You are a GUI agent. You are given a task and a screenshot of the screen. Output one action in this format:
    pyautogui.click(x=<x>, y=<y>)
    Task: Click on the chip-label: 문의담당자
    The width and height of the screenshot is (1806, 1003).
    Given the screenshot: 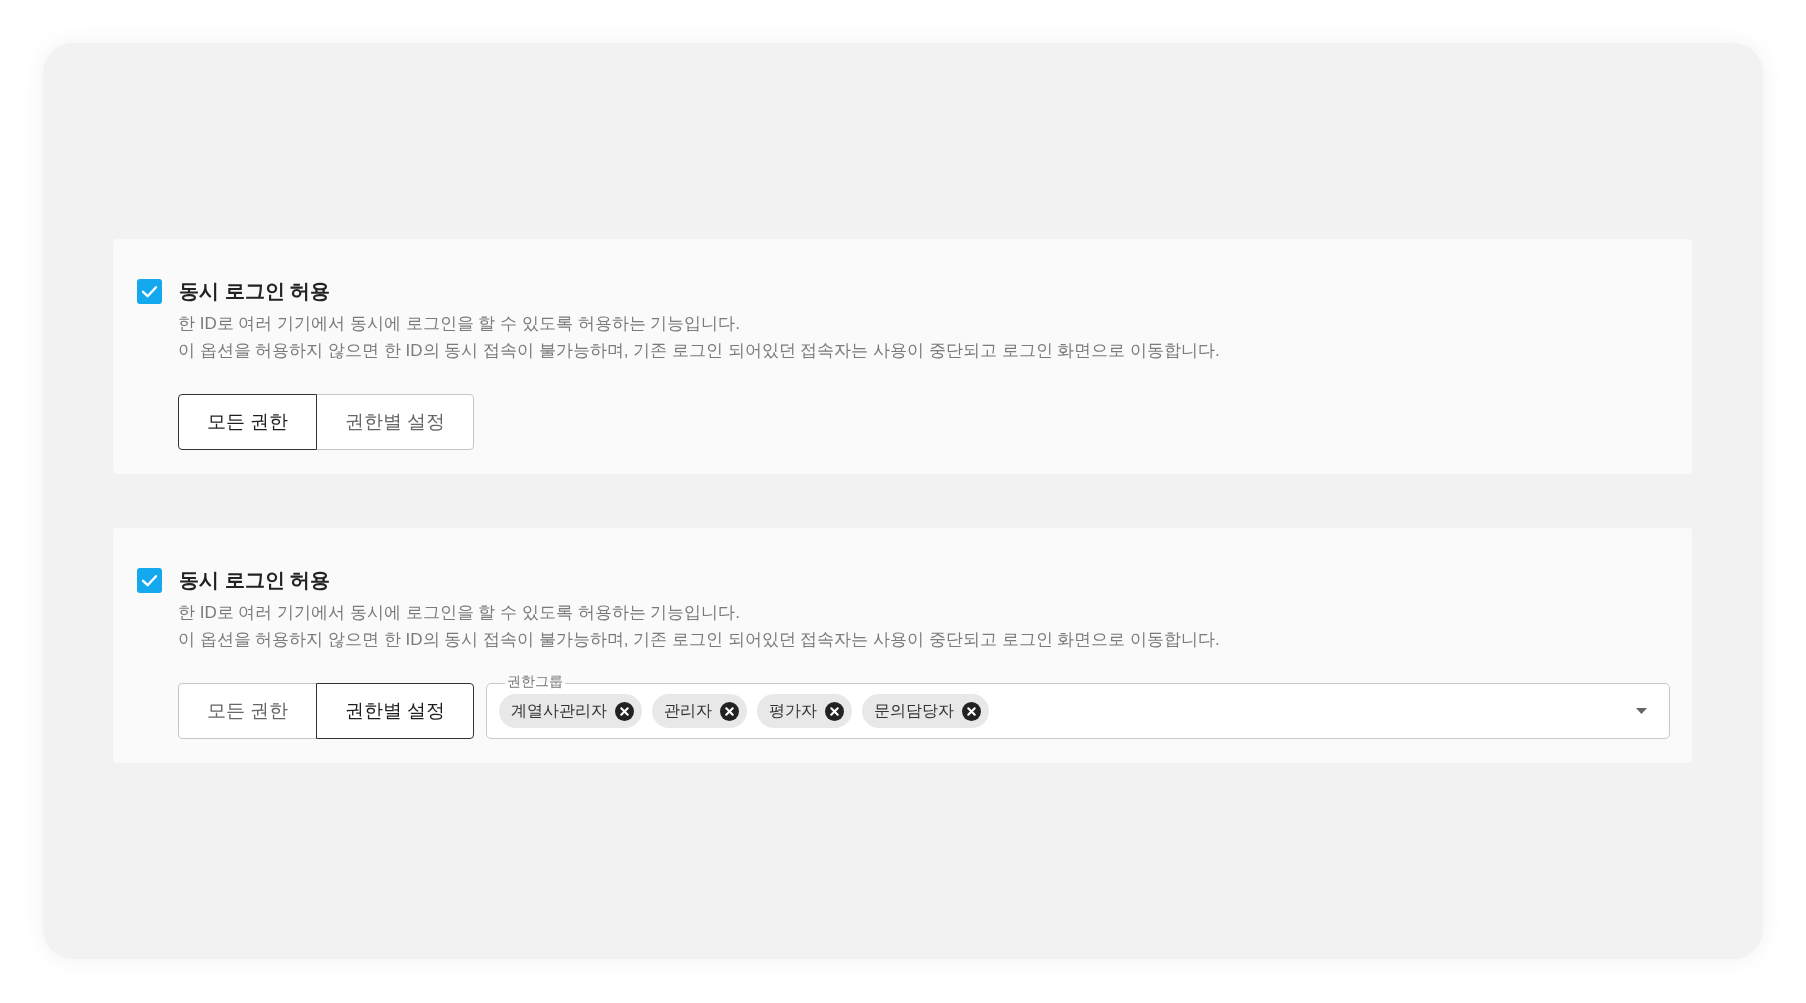 What is the action you would take?
    pyautogui.click(x=914, y=710)
    